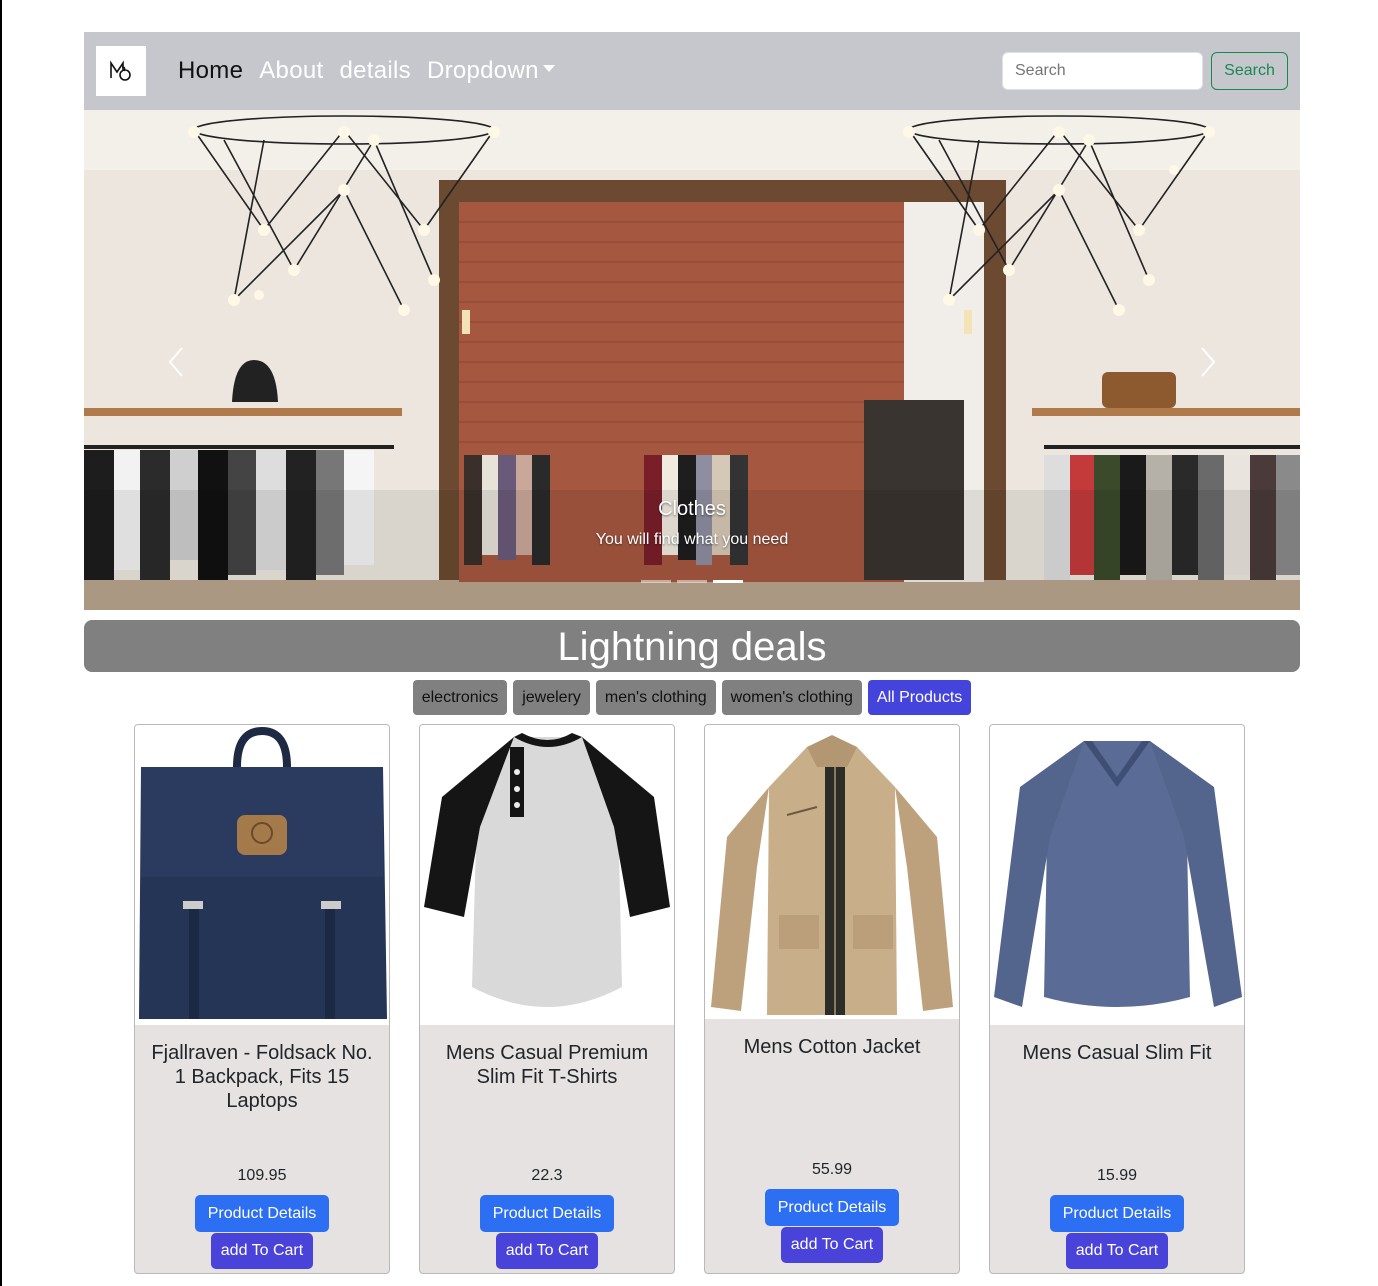 The height and width of the screenshot is (1286, 1378). Describe the element at coordinates (262, 1175) in the screenshot. I see `product-price: 109.95` at that location.